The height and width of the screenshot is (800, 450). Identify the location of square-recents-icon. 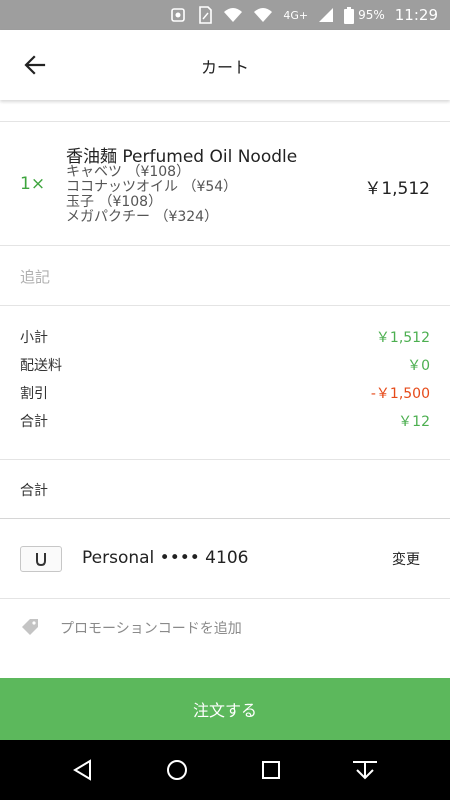
(271, 770).